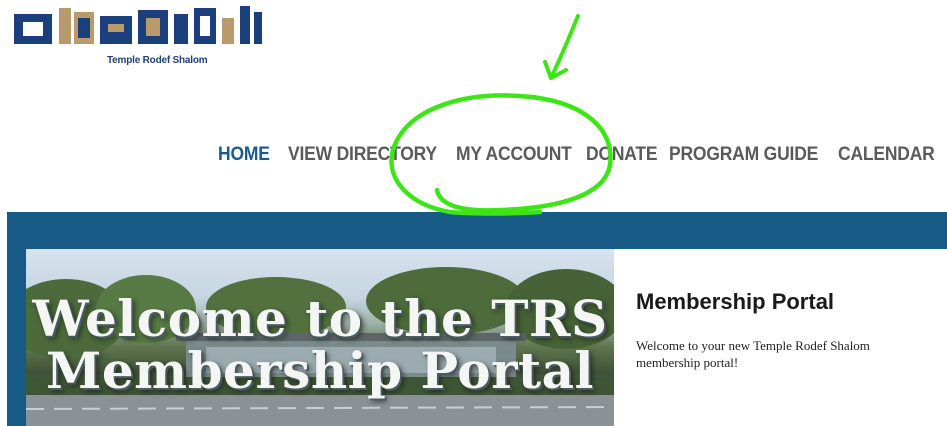  What do you see at coordinates (138, 25) in the screenshot?
I see `logo-hebrew-mark` at bounding box center [138, 25].